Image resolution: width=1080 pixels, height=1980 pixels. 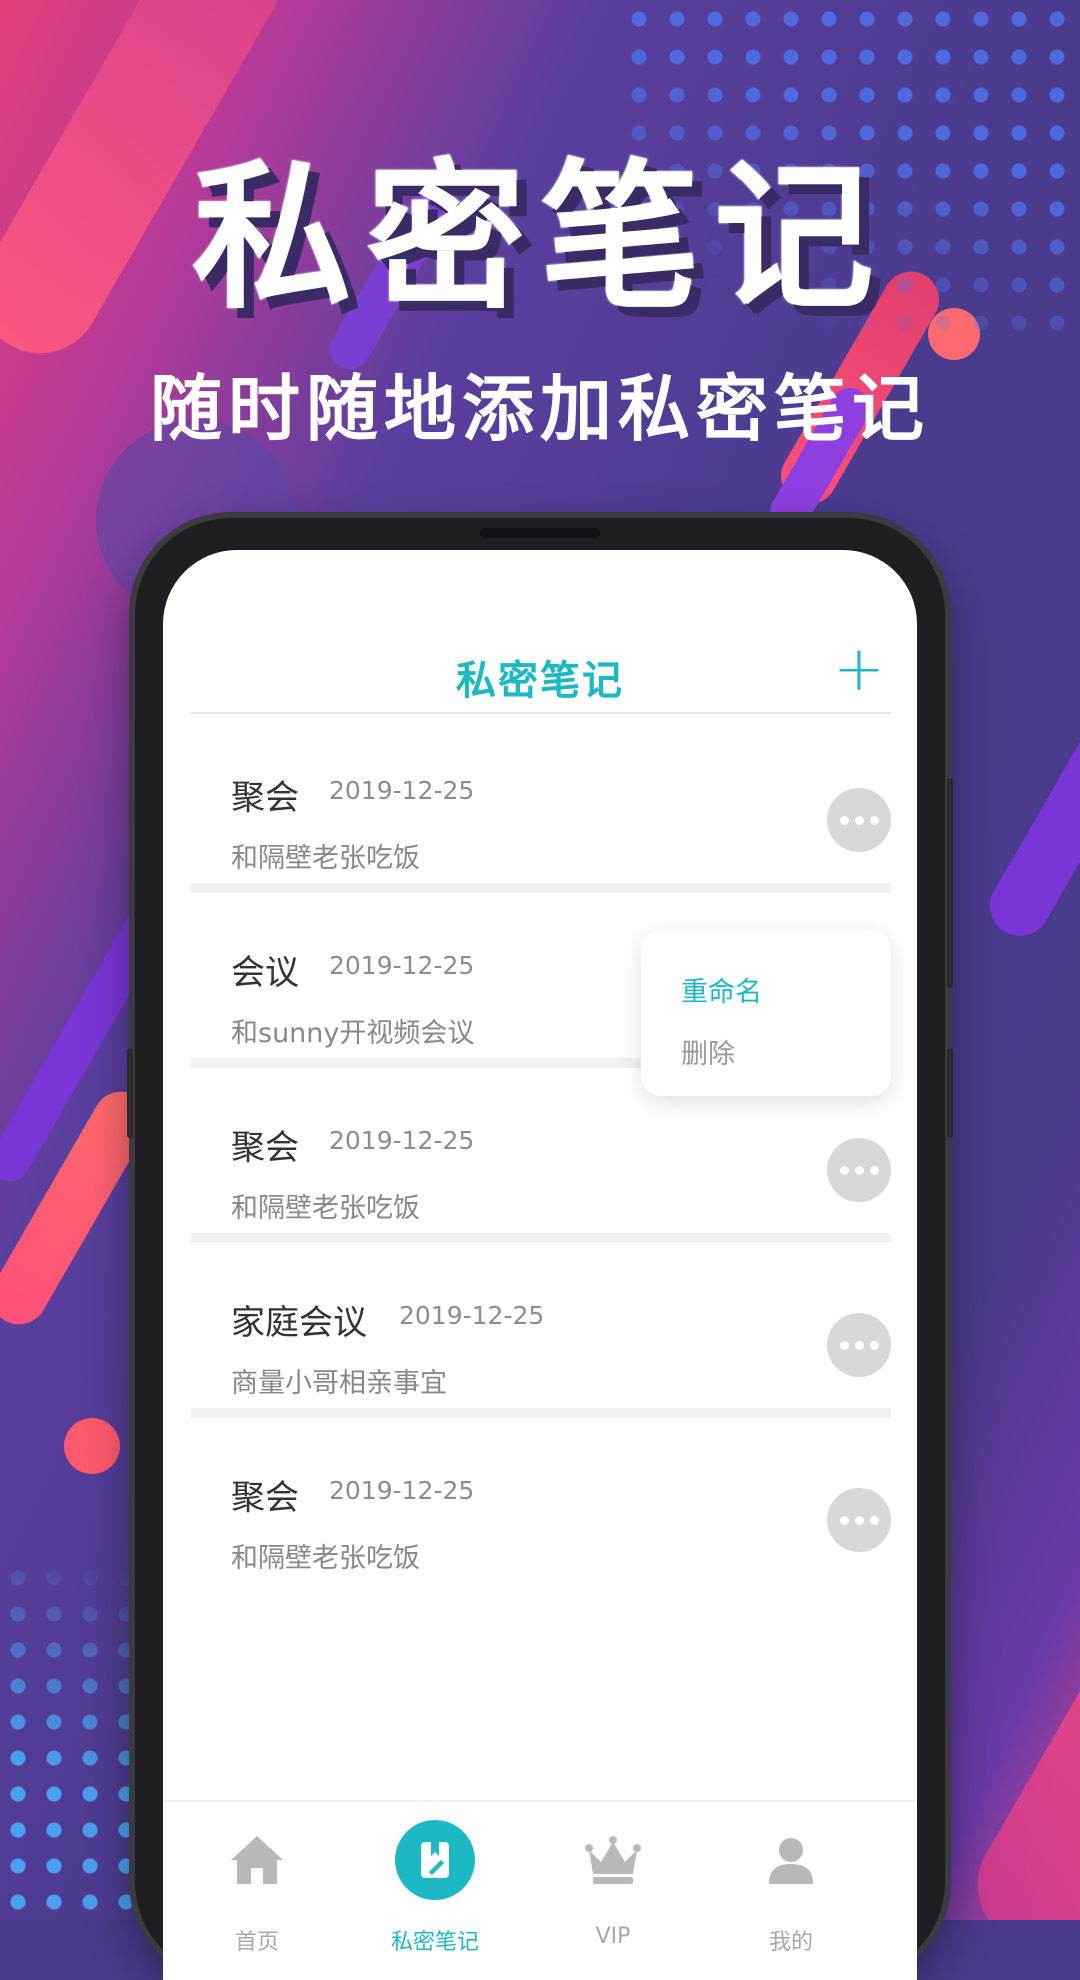 What do you see at coordinates (541, 713) in the screenshot?
I see `header-divider` at bounding box center [541, 713].